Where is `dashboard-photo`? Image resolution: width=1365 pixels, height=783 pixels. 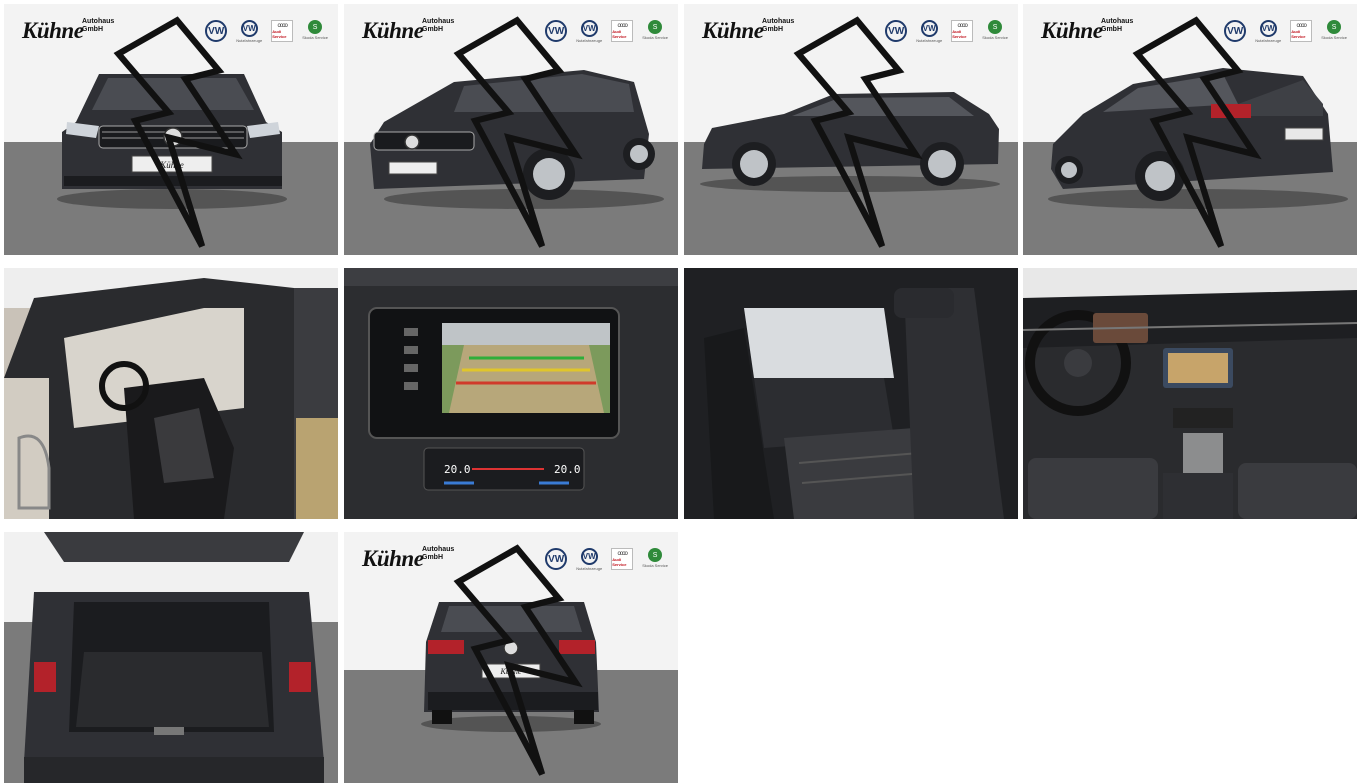 dashboard-photo is located at coordinates (1190, 393).